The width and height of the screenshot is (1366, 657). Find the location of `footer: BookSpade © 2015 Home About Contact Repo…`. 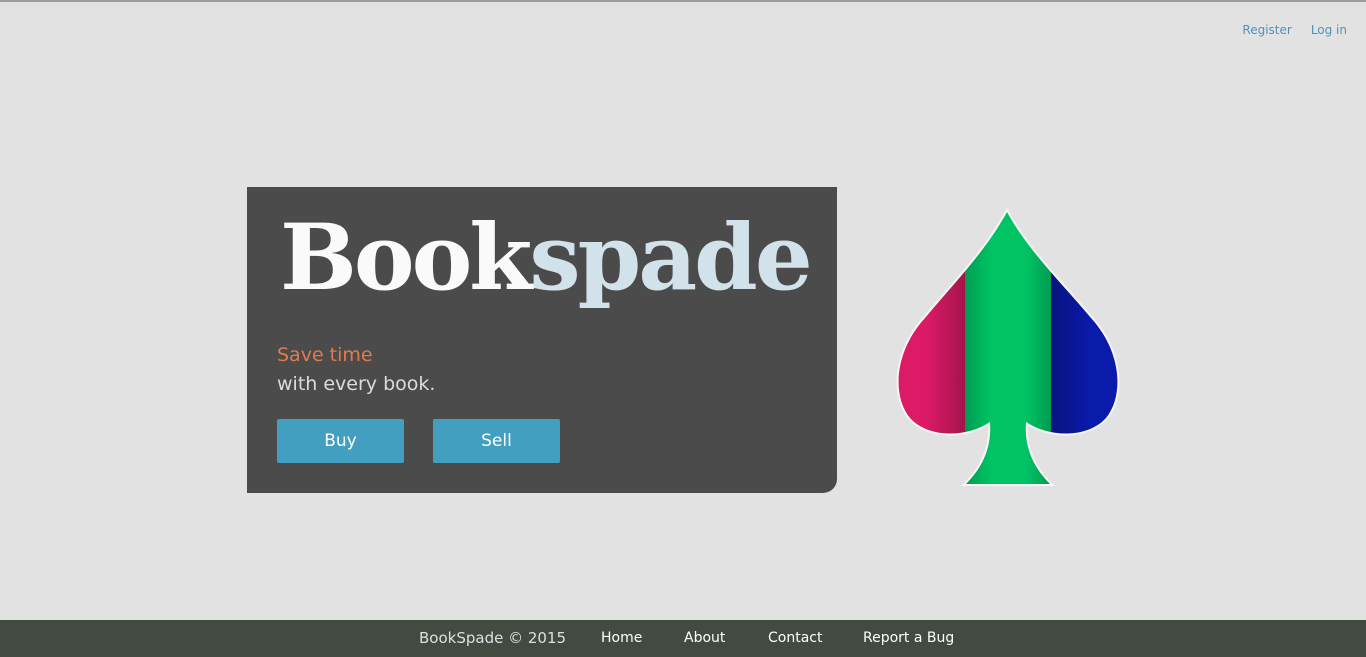

footer: BookSpade © 2015 Home About Contact Repo… is located at coordinates (683, 638).